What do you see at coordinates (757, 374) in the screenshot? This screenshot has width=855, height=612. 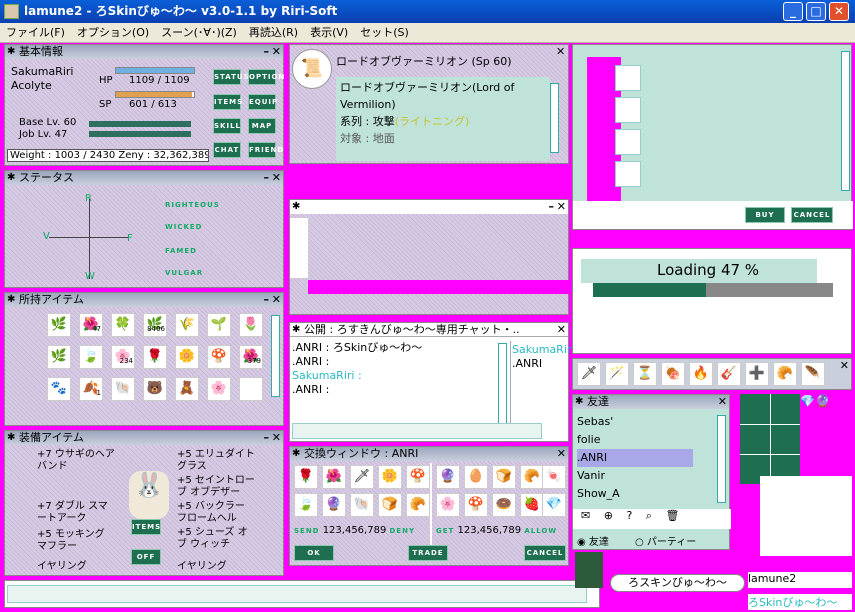 I see `hotbar-slot: ➕` at bounding box center [757, 374].